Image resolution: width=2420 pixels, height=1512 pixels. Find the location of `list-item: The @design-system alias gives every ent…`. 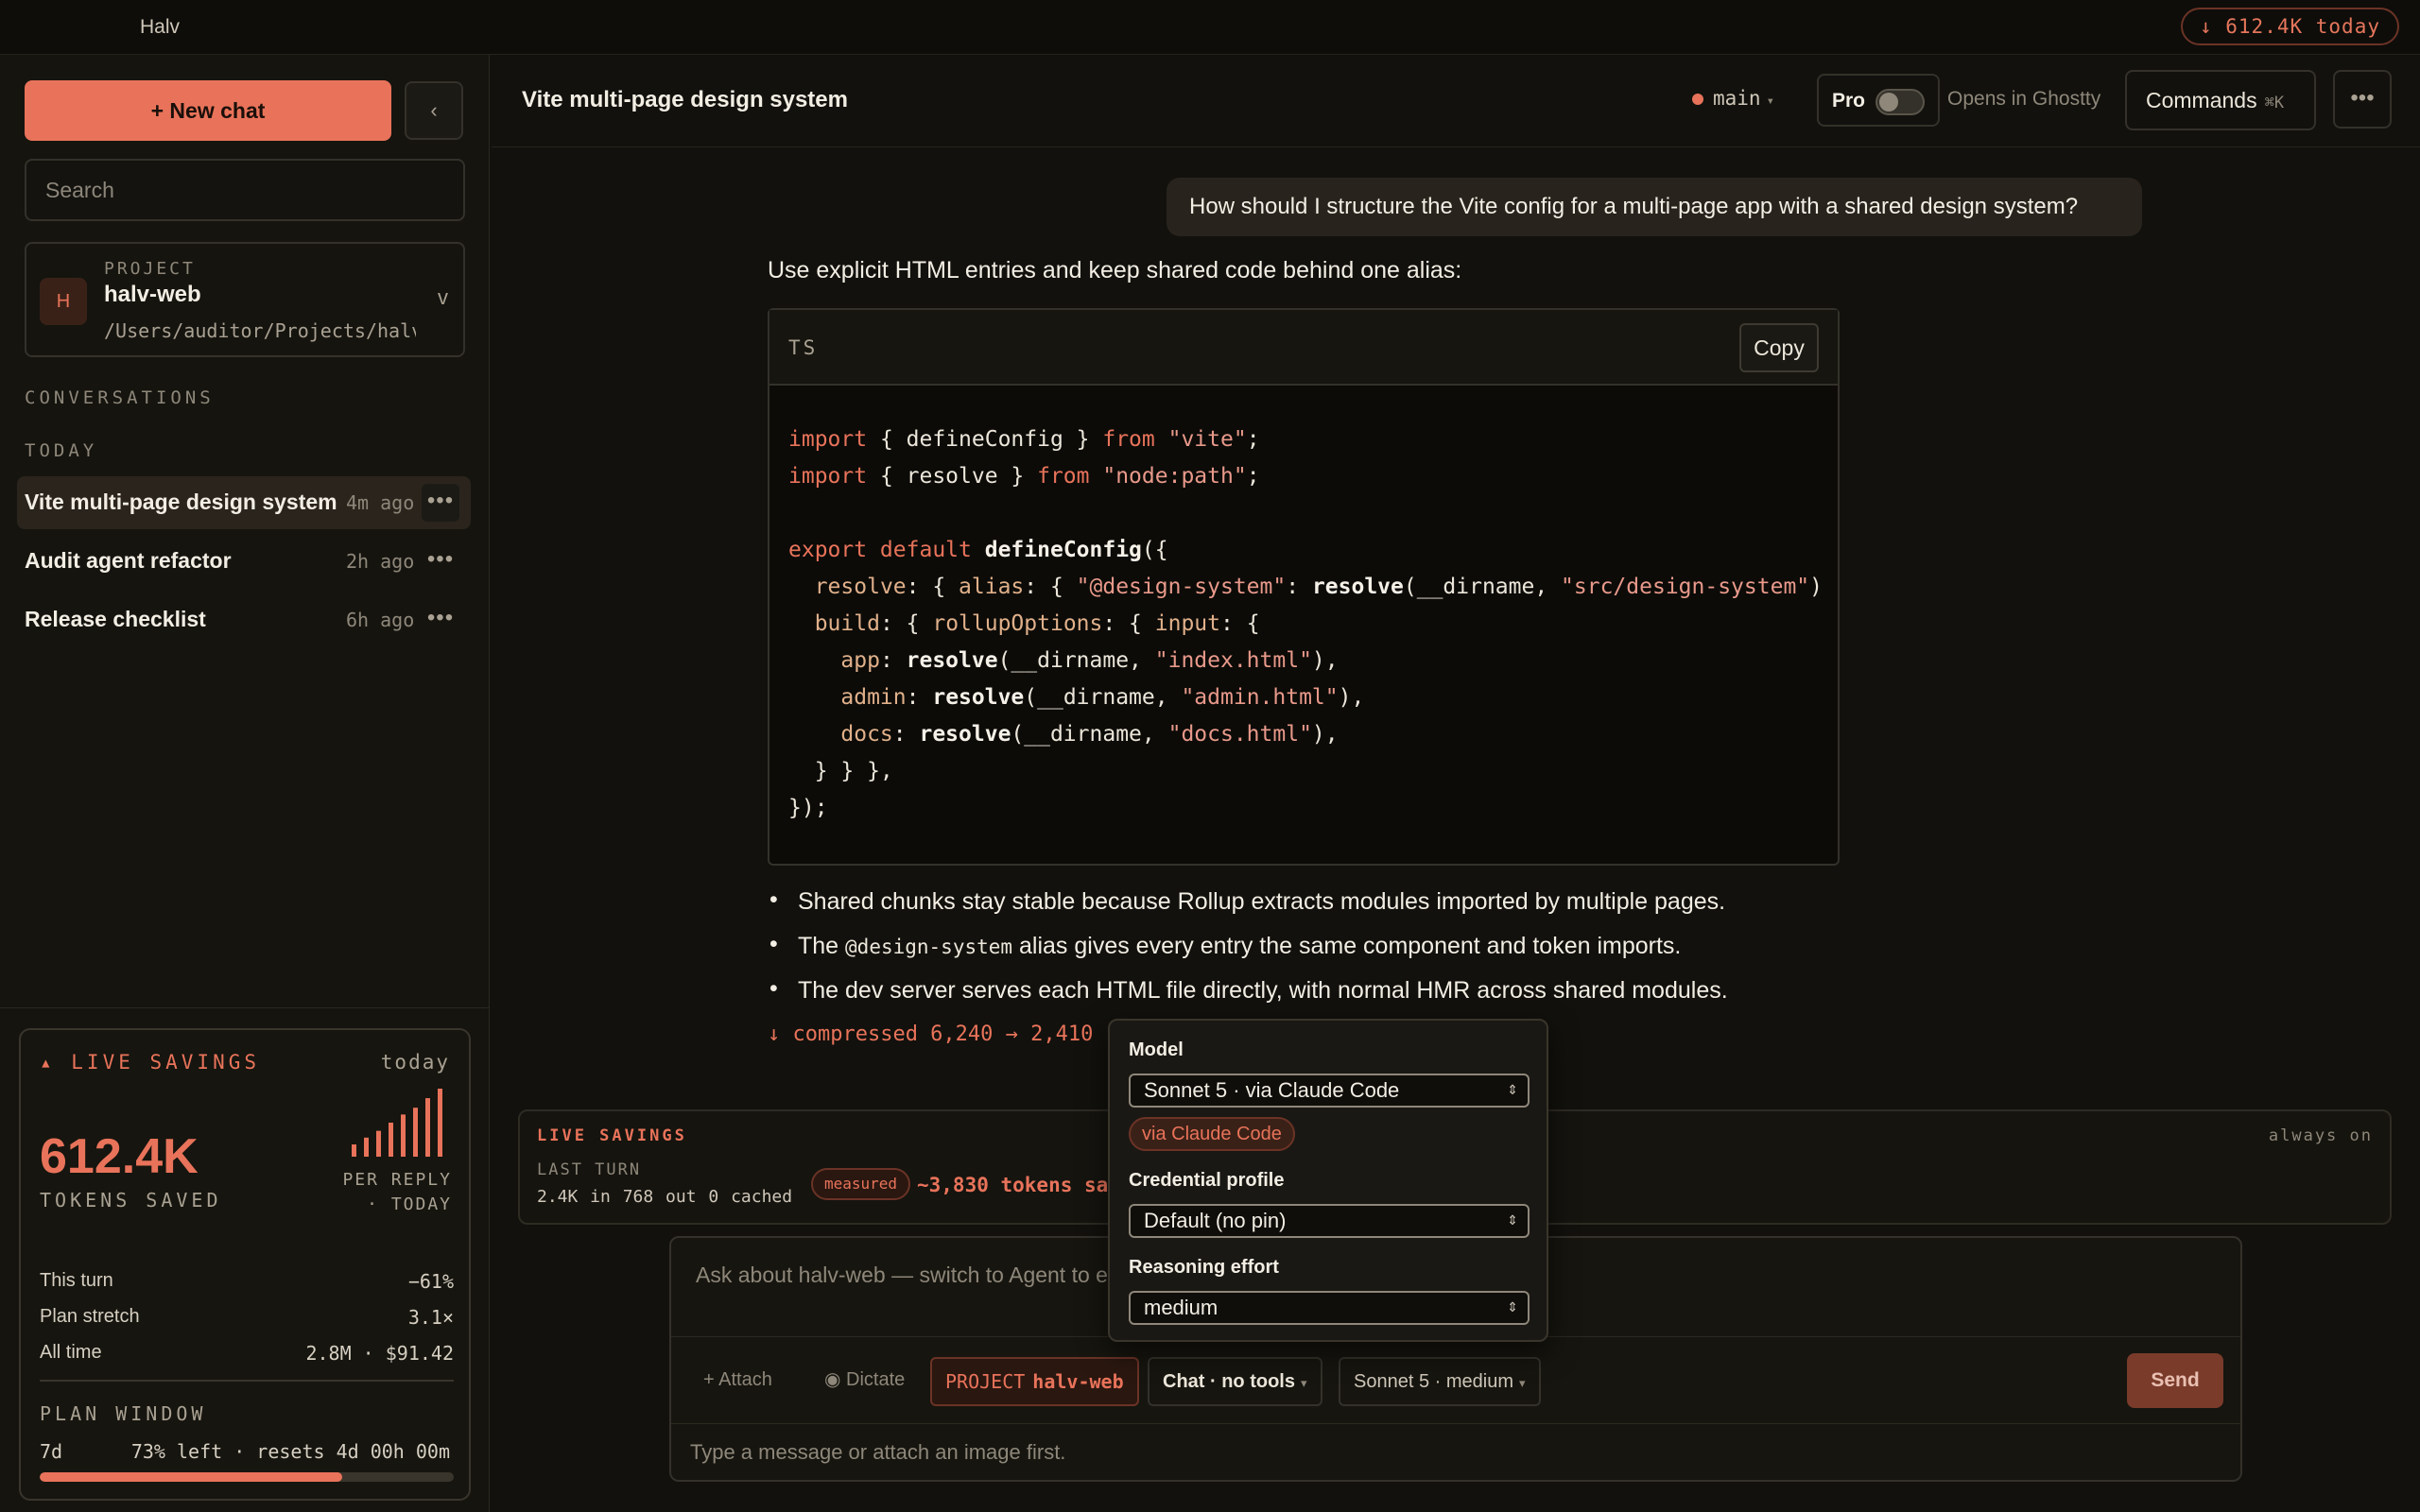

list-item: The @design-system alias gives every ent… is located at coordinates (1248, 954).